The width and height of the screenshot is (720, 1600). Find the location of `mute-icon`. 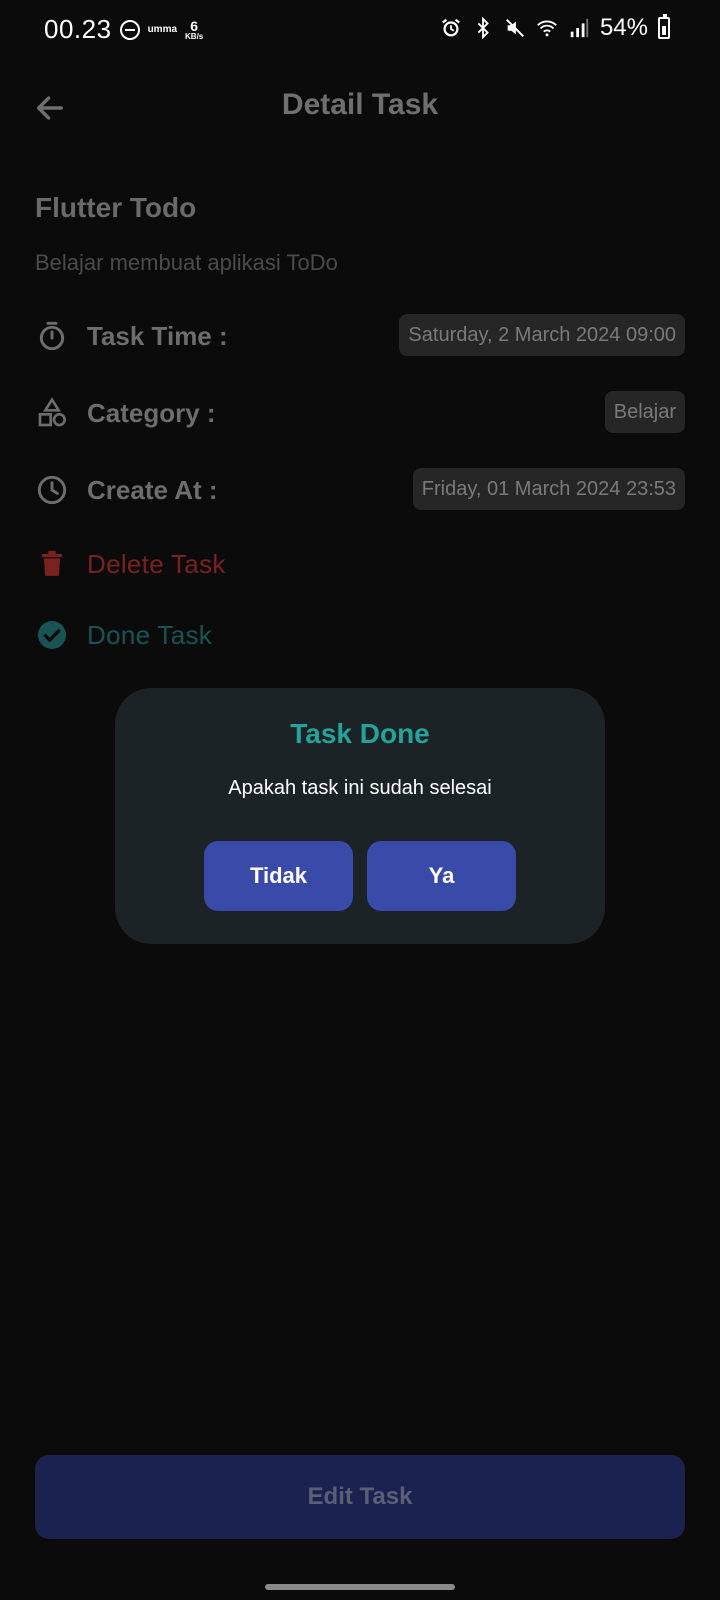

mute-icon is located at coordinates (514, 28).